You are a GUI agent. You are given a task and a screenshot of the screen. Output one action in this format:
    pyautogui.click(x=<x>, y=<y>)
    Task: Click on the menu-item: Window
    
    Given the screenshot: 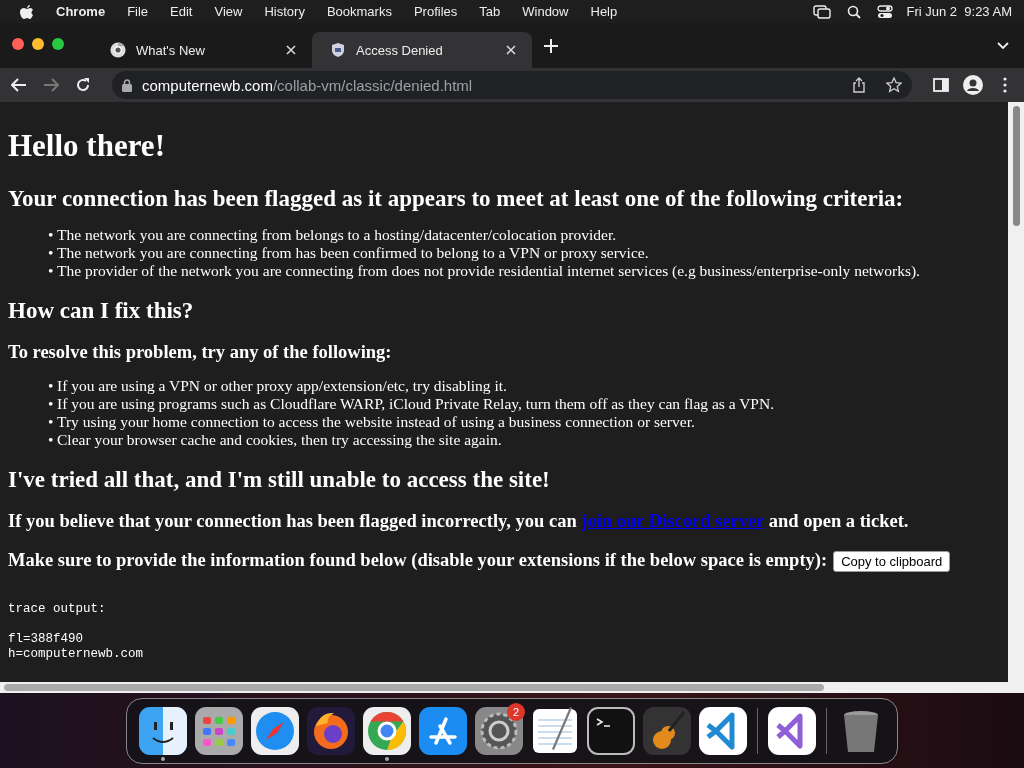 What is the action you would take?
    pyautogui.click(x=545, y=11)
    